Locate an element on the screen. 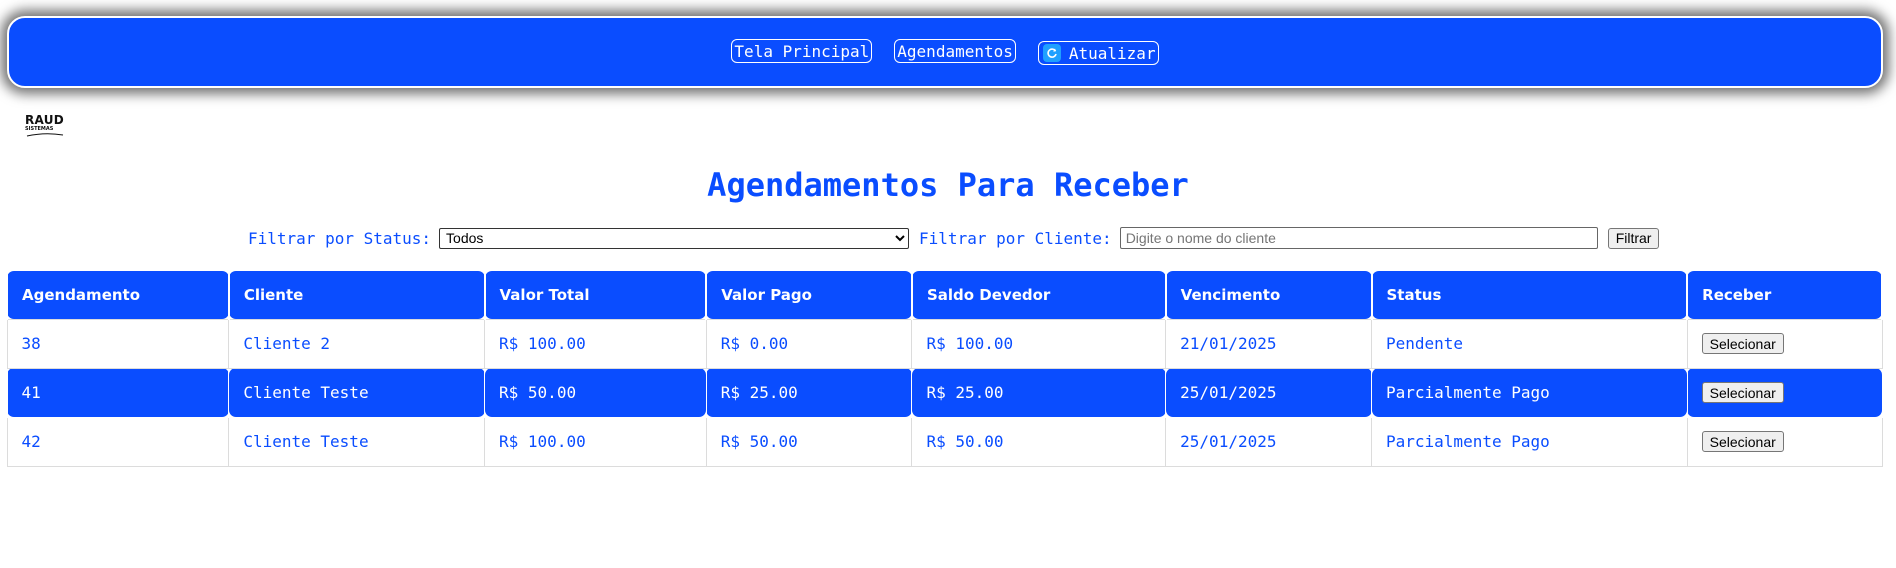 The image size is (1896, 568). nav-home-button: Tela Principal is located at coordinates (802, 51).